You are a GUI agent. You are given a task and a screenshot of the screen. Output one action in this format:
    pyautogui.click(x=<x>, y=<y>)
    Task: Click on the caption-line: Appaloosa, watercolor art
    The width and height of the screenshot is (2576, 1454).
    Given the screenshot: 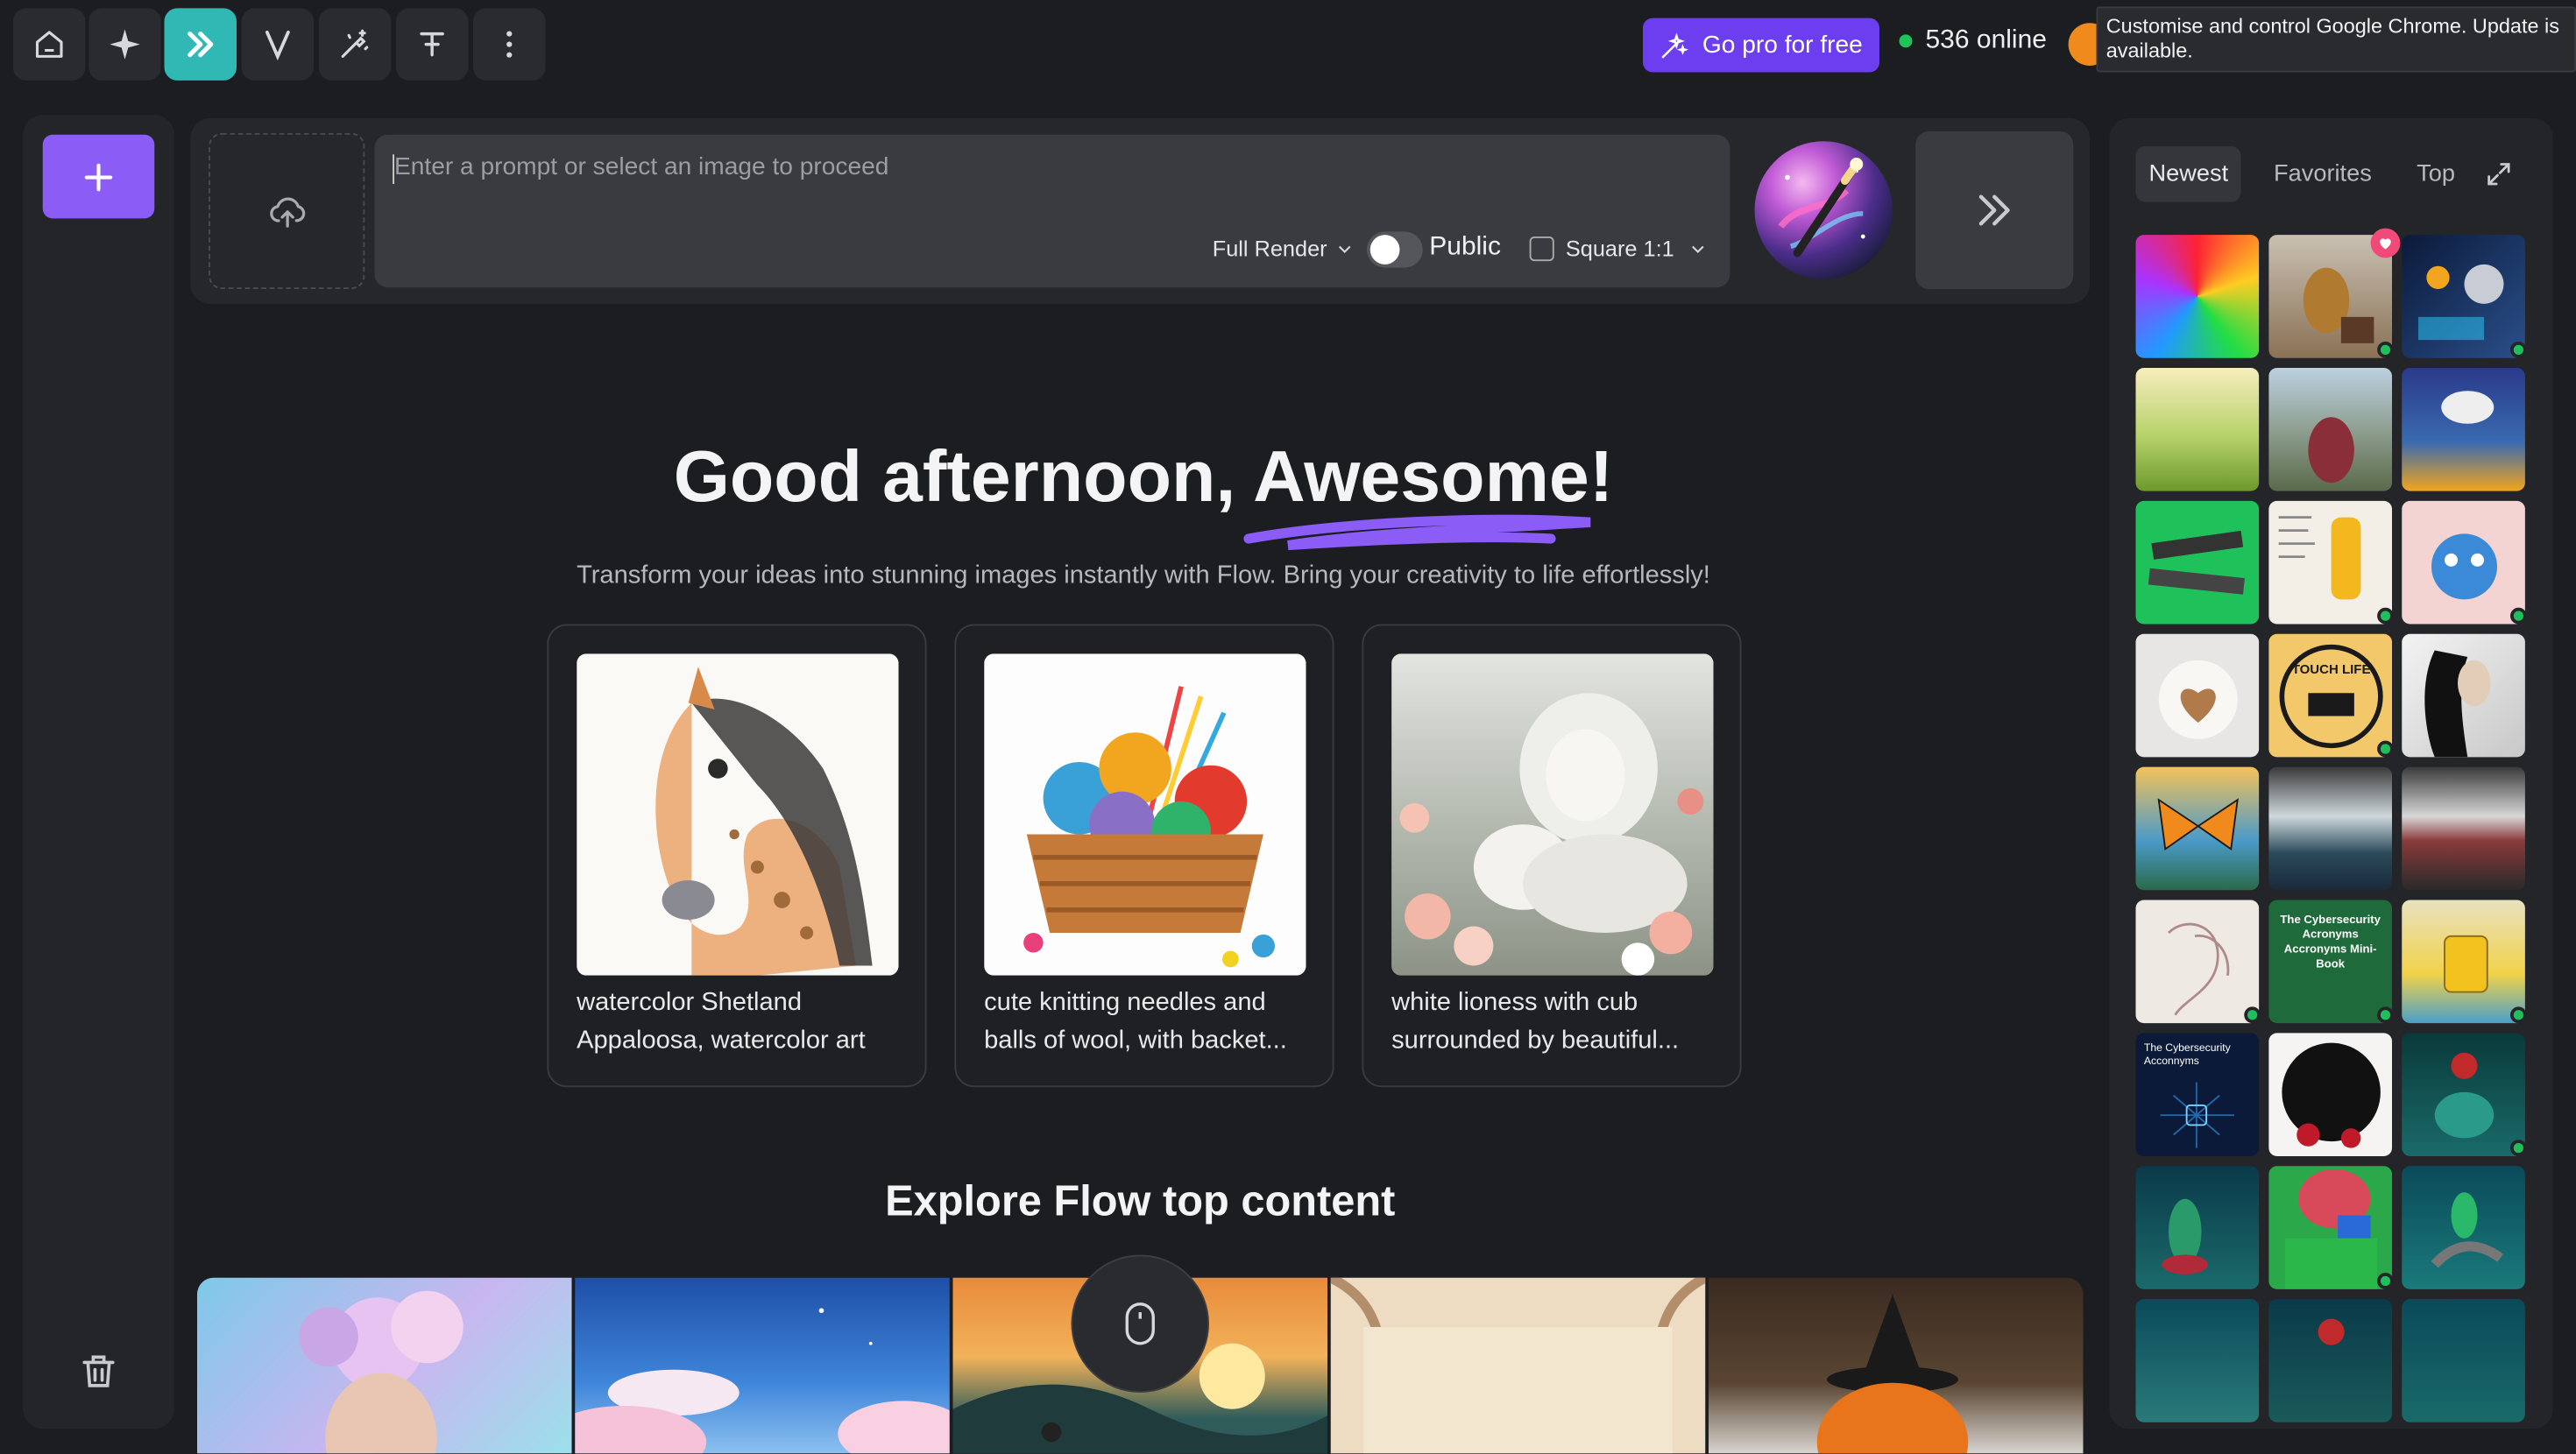 What is the action you would take?
    pyautogui.click(x=721, y=1039)
    